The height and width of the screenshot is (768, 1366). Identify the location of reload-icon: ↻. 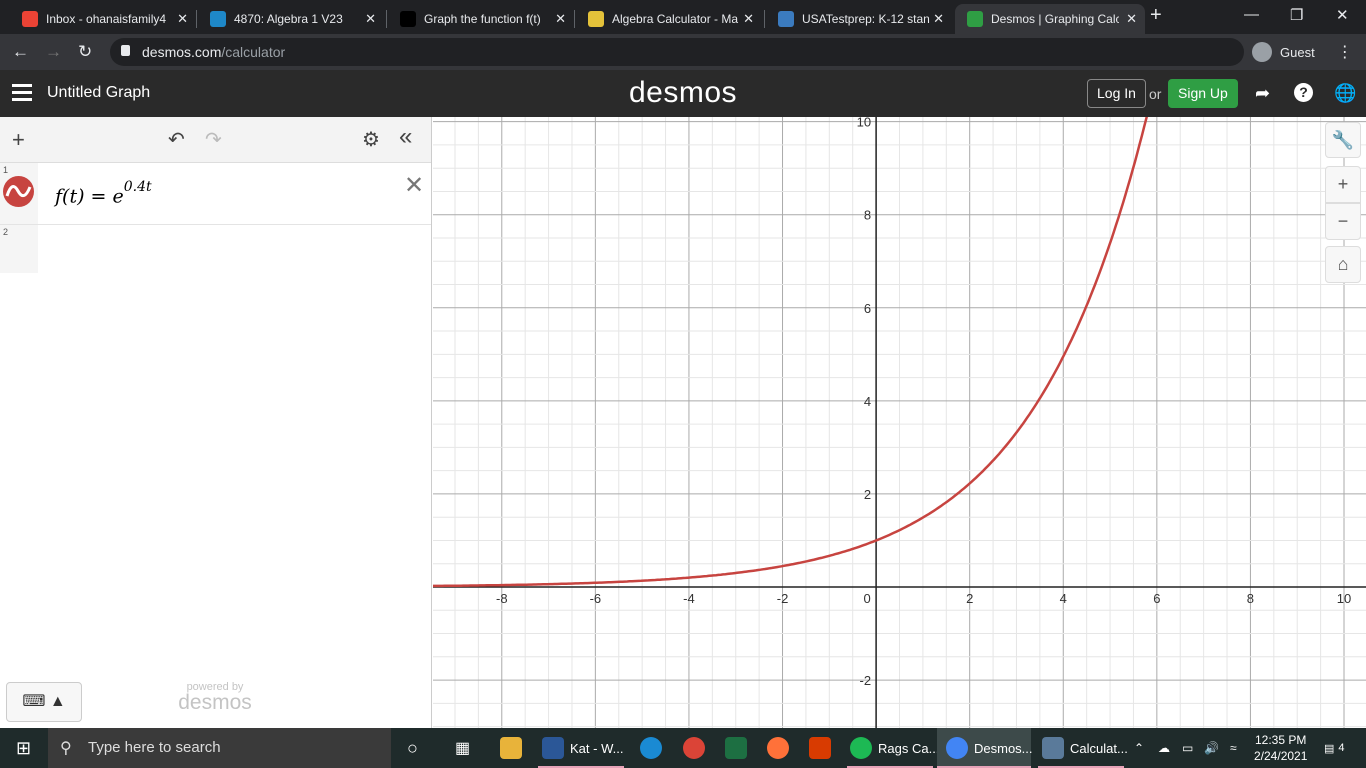
(85, 52).